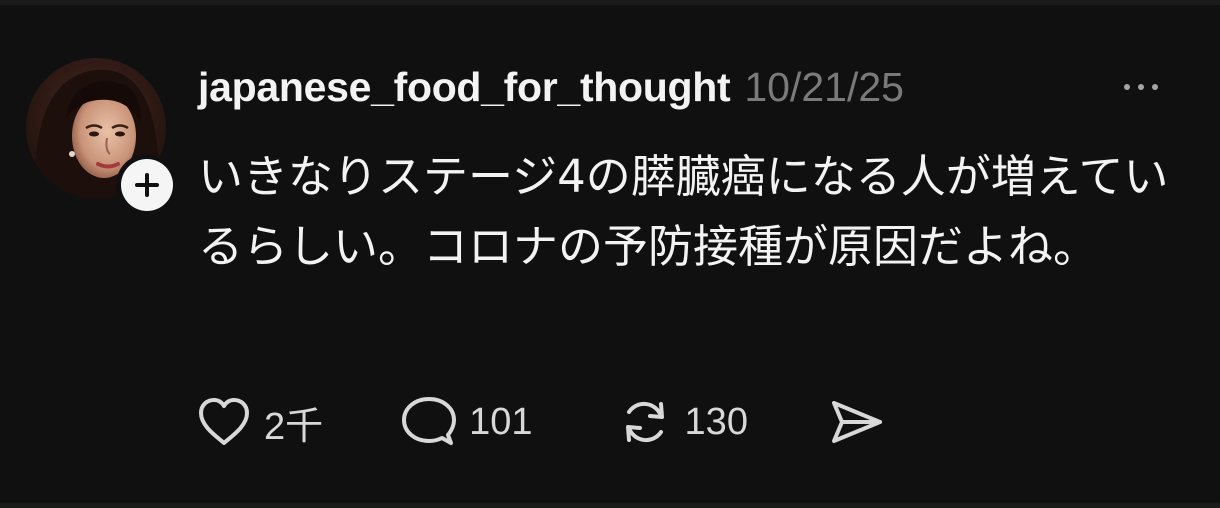  What do you see at coordinates (294, 426) in the screenshot?
I see `like-count: 2千` at bounding box center [294, 426].